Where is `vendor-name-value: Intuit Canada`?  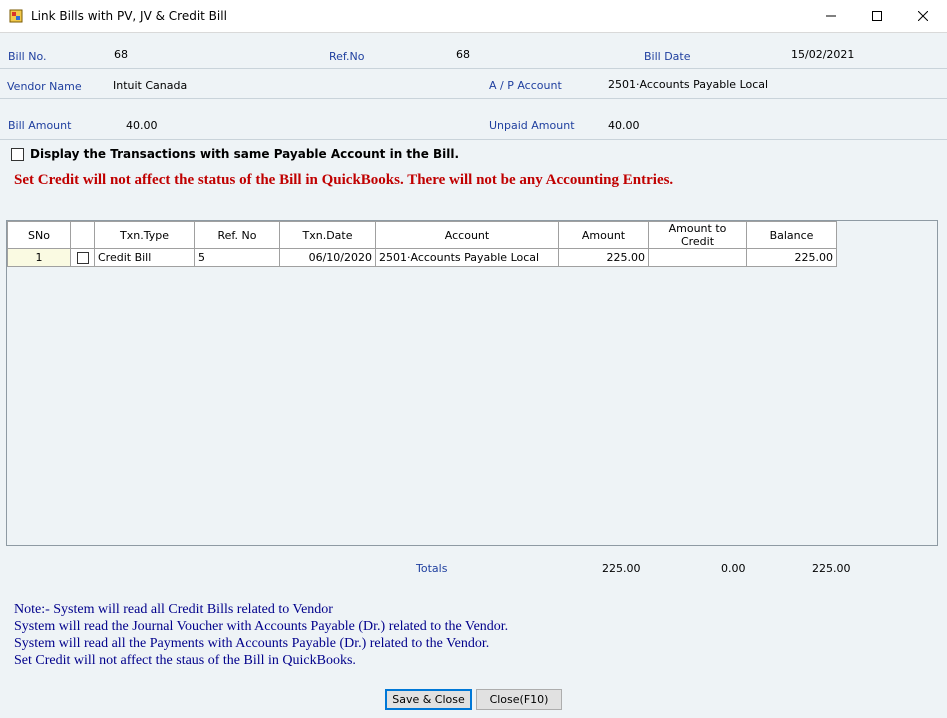 vendor-name-value: Intuit Canada is located at coordinates (150, 85).